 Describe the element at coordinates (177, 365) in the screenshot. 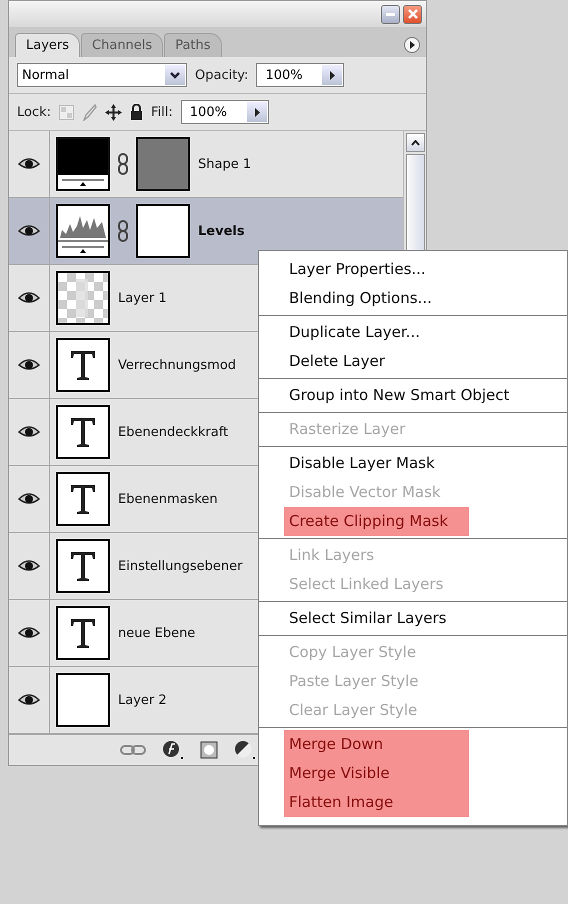

I see `layer-name: Verrechnungsmod` at that location.